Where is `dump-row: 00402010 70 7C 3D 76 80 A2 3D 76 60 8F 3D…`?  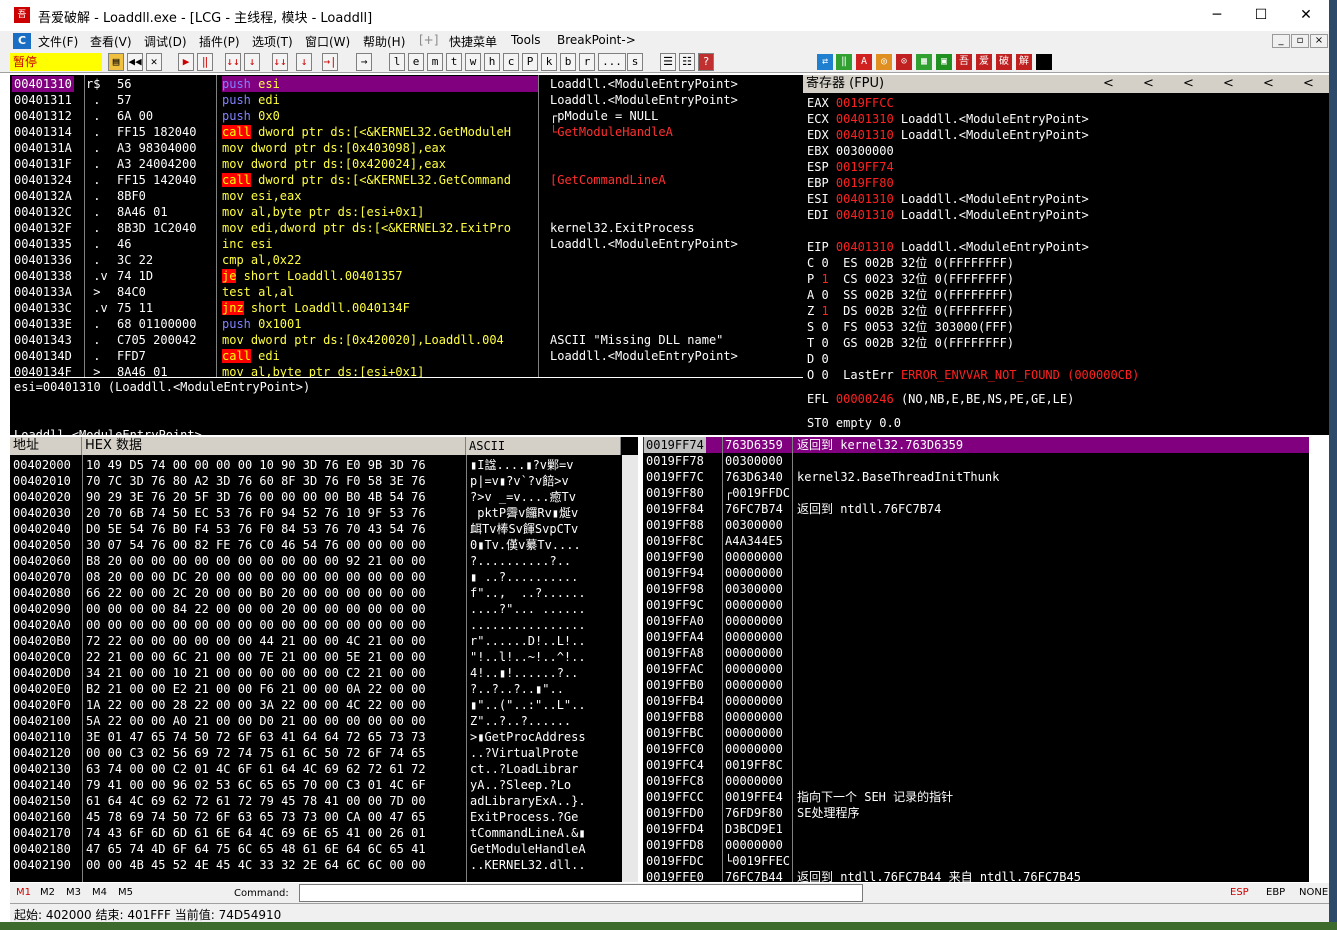 dump-row: 00402010 70 7C 3D 76 80 A2 3D 76 60 8F 3D… is located at coordinates (316, 481).